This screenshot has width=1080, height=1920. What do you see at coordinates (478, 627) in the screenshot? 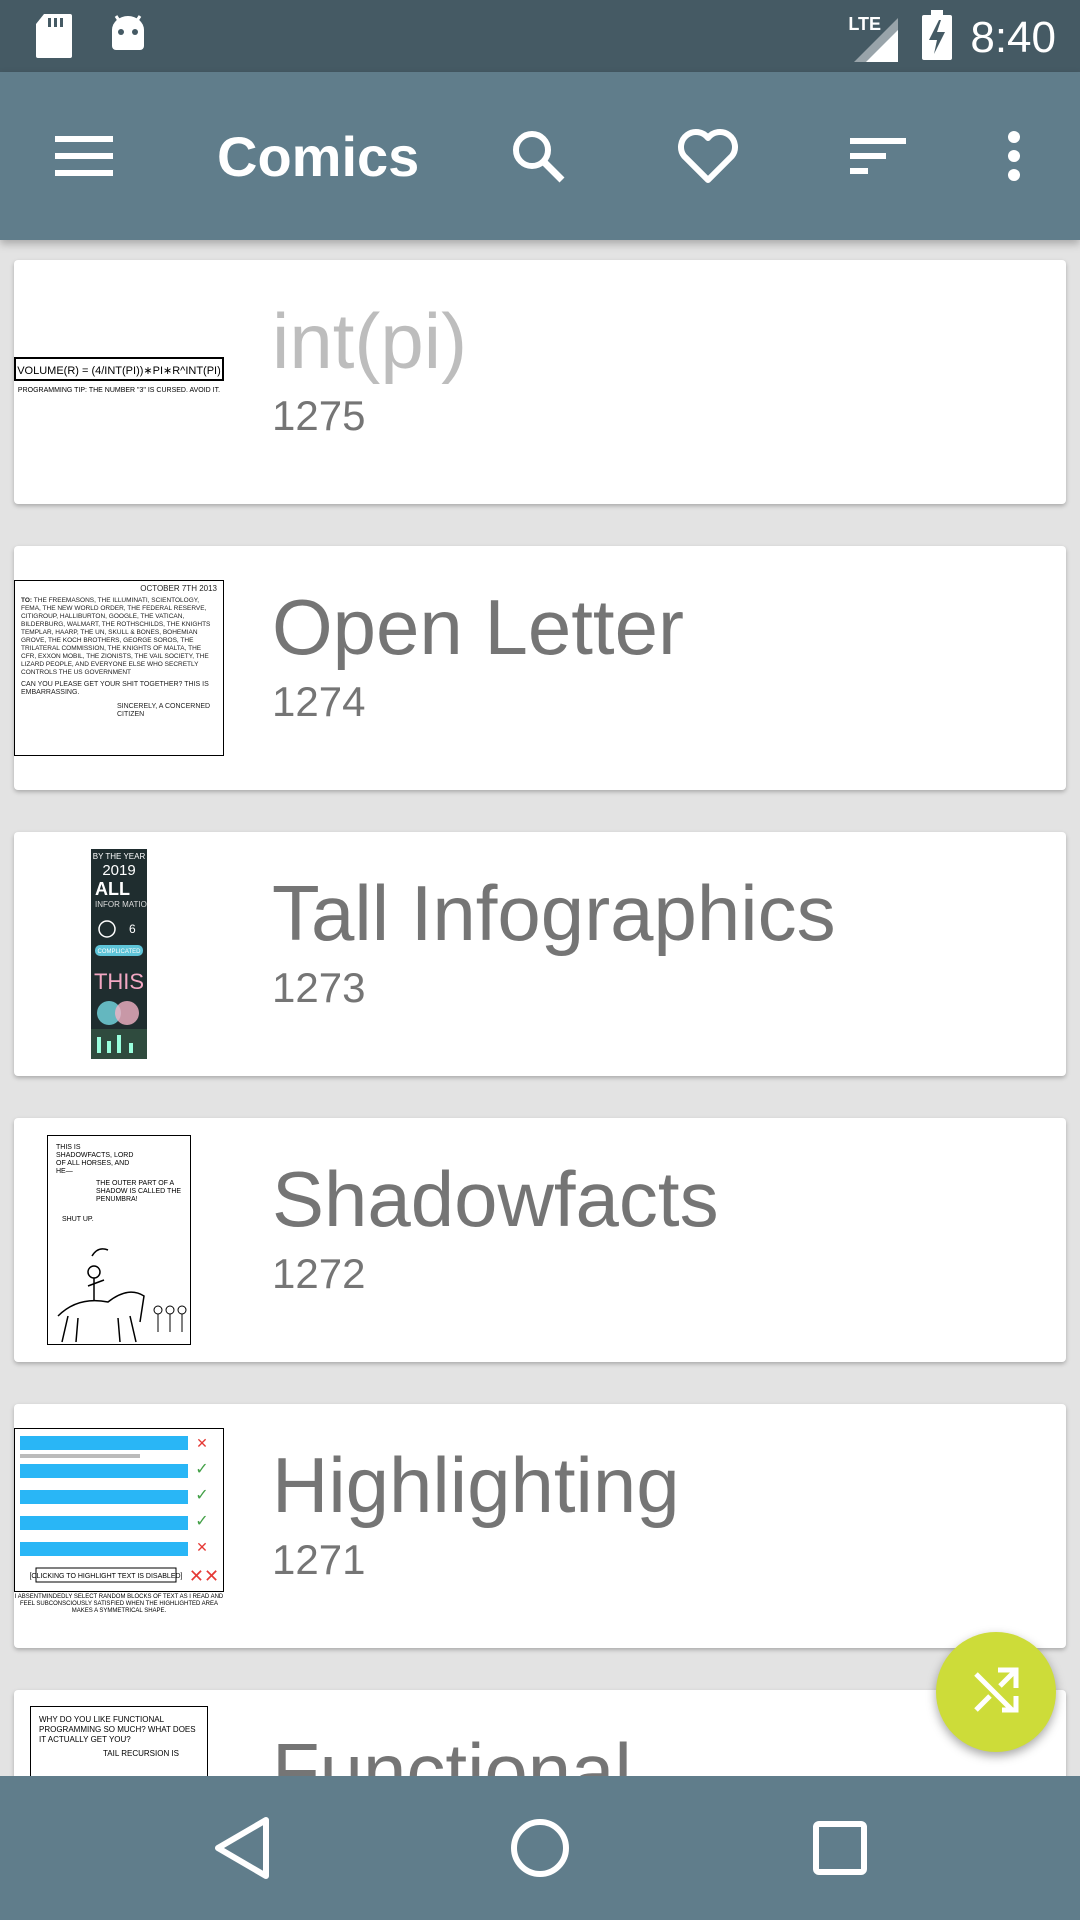
I see `comic-title: Open Letter` at bounding box center [478, 627].